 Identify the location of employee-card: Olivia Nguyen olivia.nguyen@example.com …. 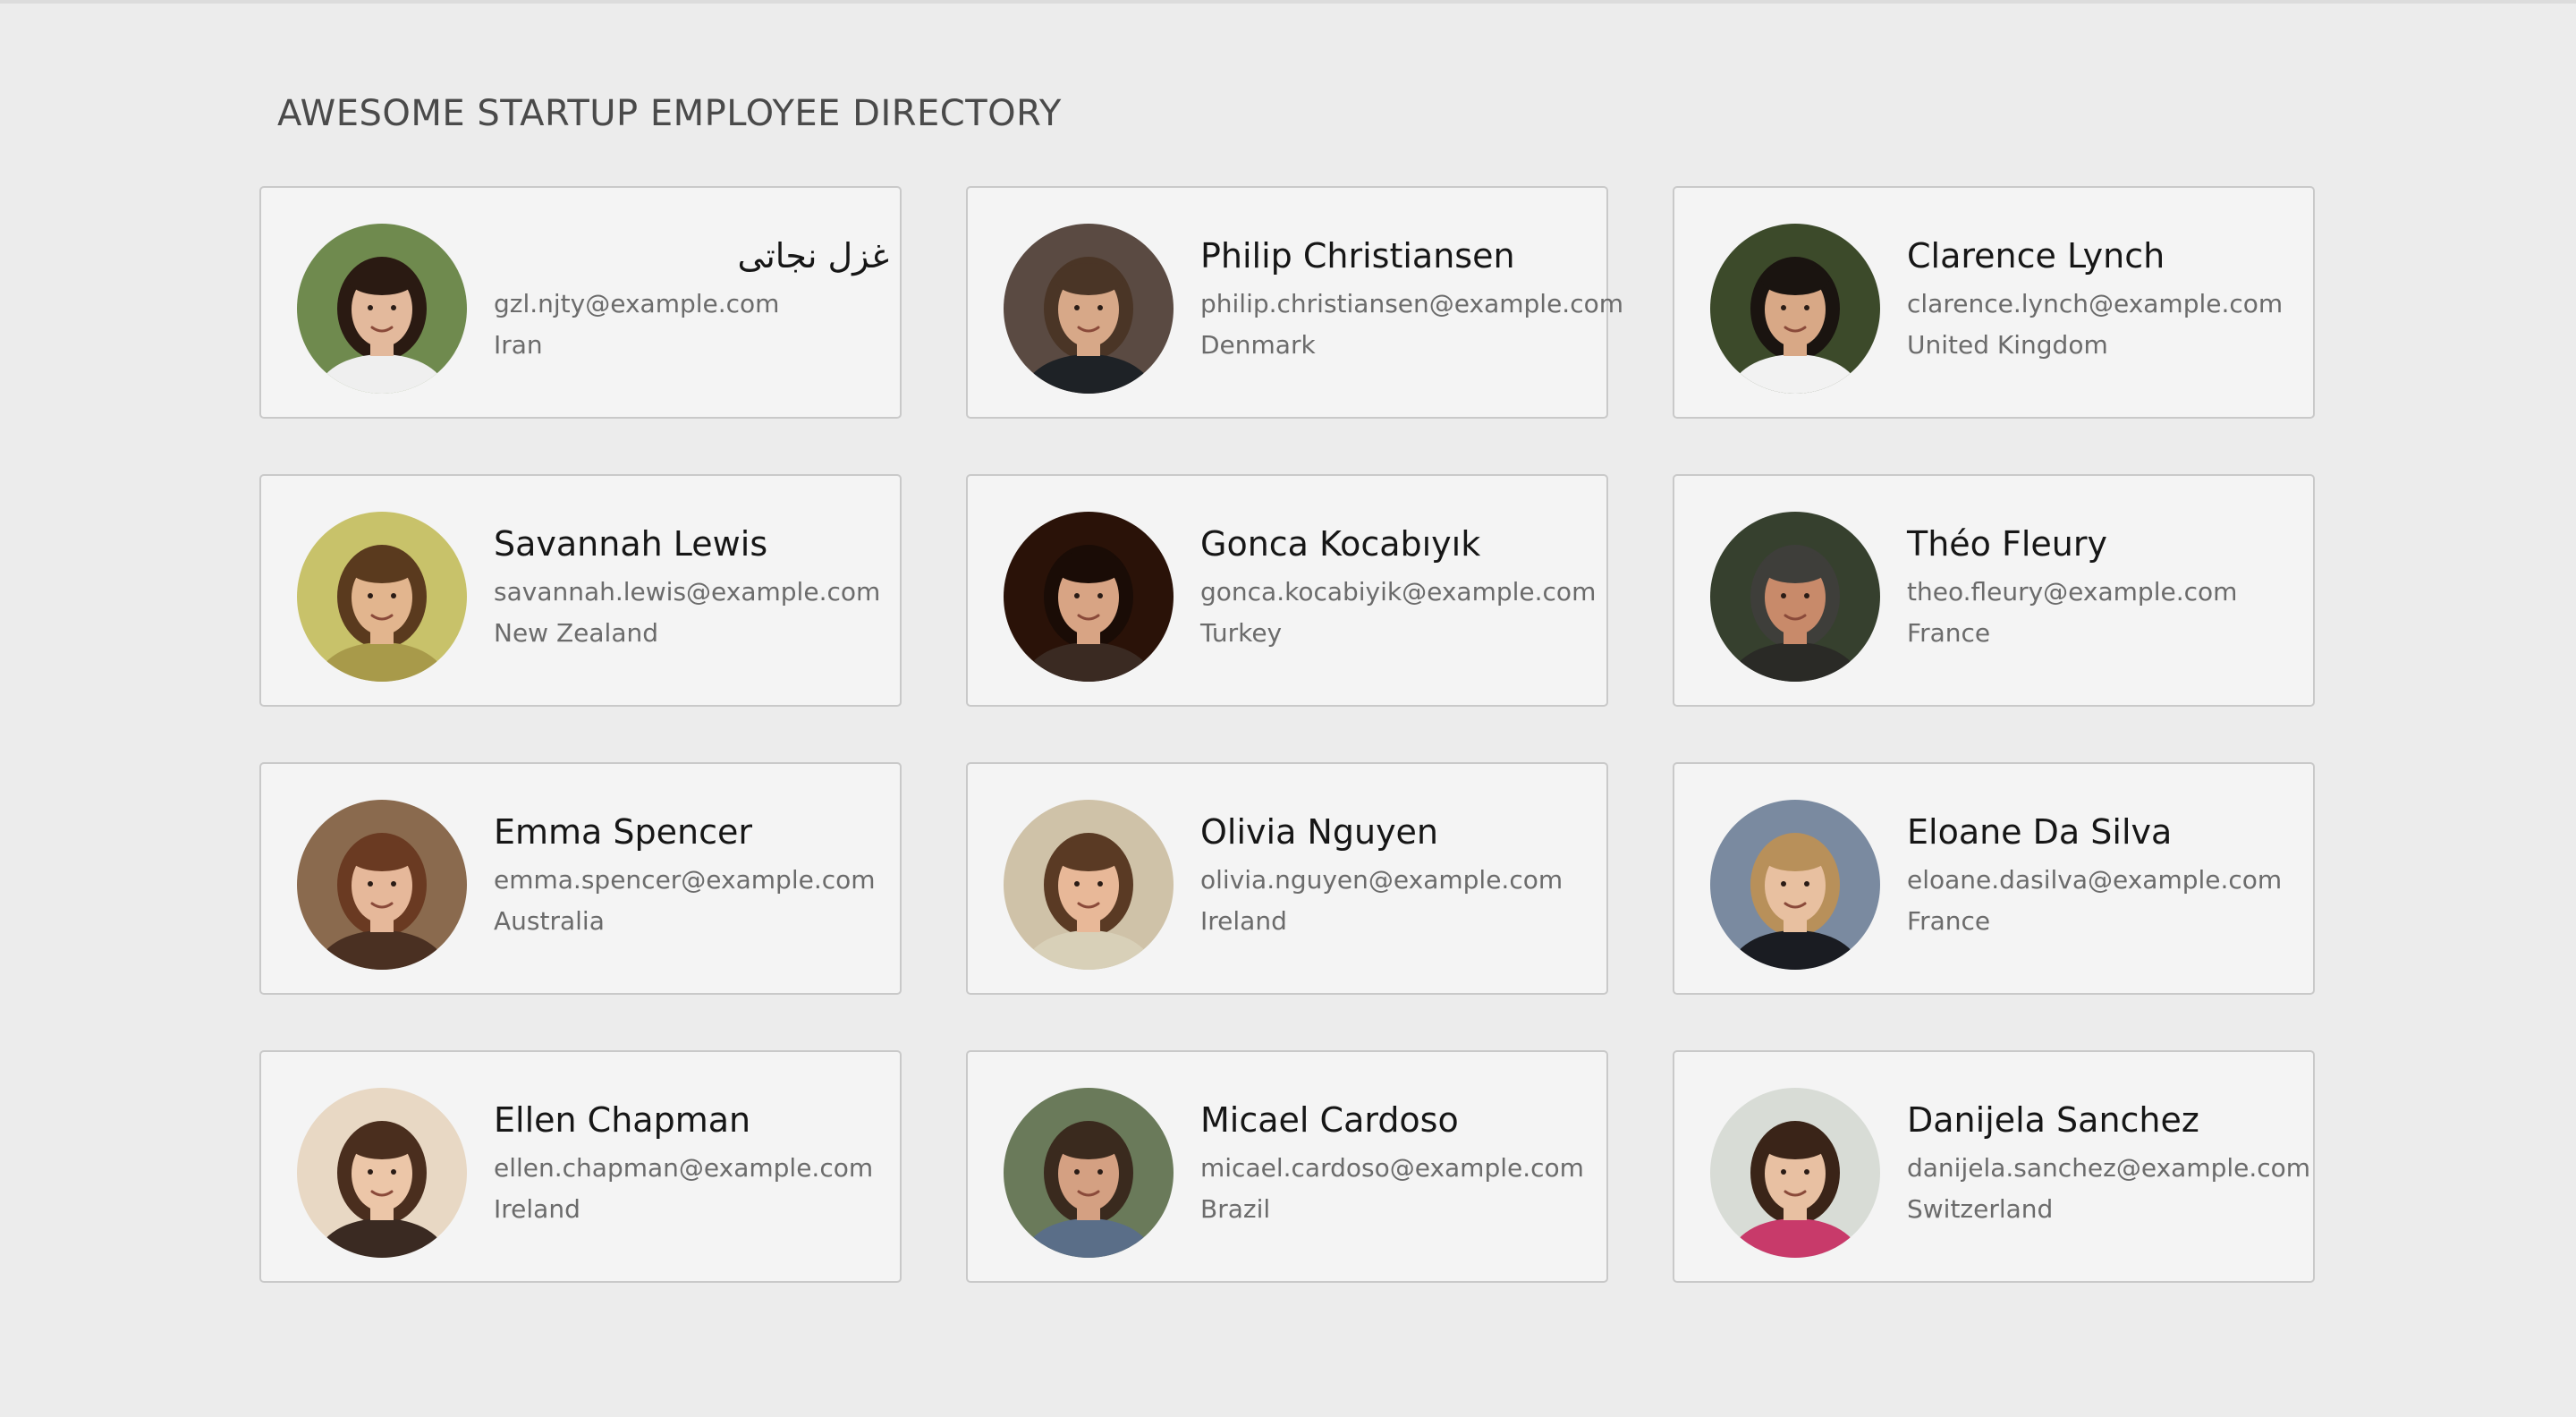
(1287, 878).